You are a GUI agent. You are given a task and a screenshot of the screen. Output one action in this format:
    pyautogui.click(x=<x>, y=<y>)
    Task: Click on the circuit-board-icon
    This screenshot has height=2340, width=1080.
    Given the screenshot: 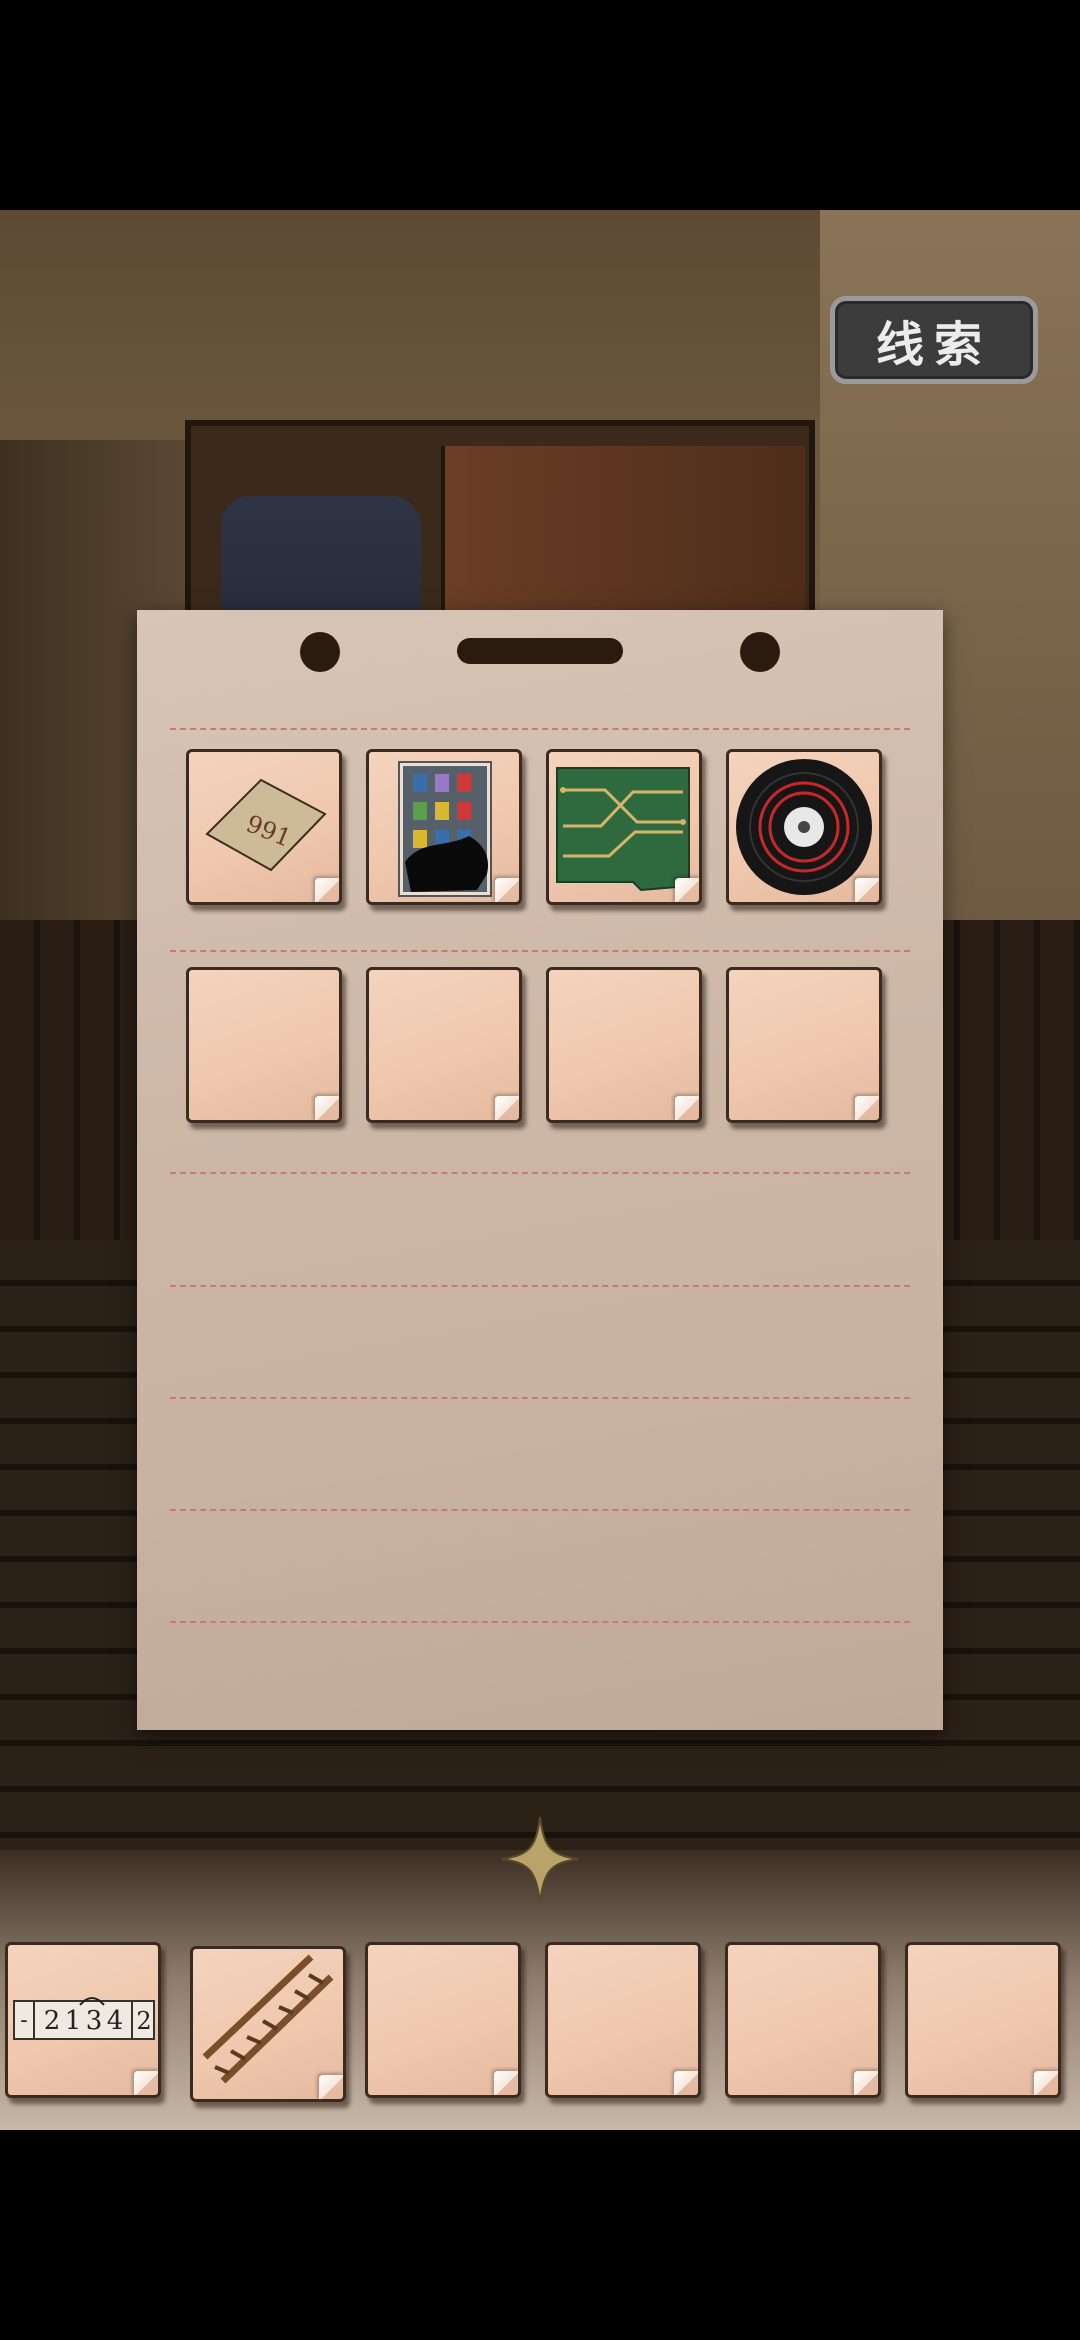 What is the action you would take?
    pyautogui.click(x=623, y=829)
    